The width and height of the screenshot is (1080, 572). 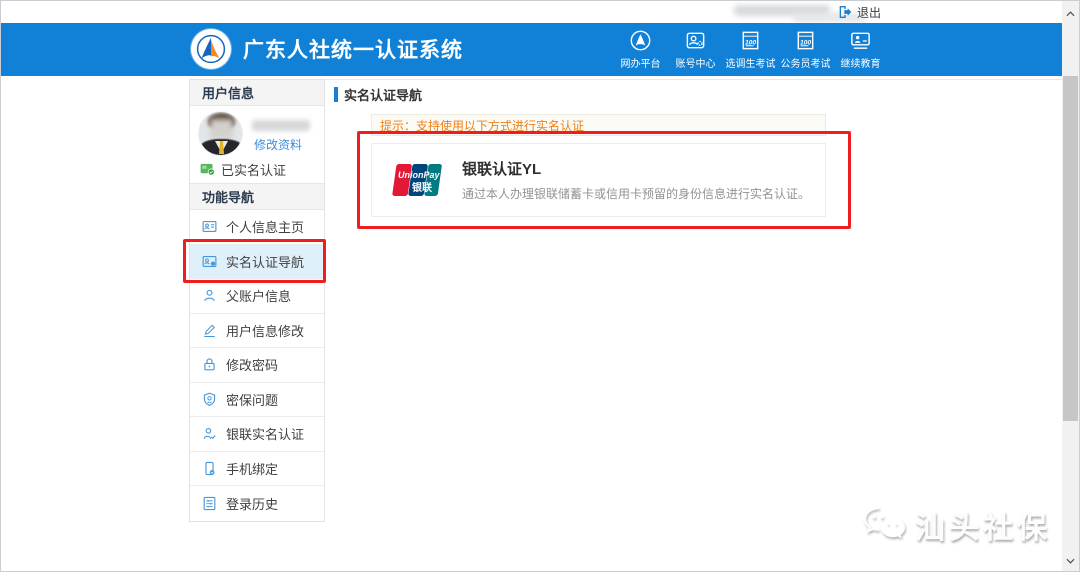 I want to click on scrollbar-thumb, so click(x=1070, y=248).